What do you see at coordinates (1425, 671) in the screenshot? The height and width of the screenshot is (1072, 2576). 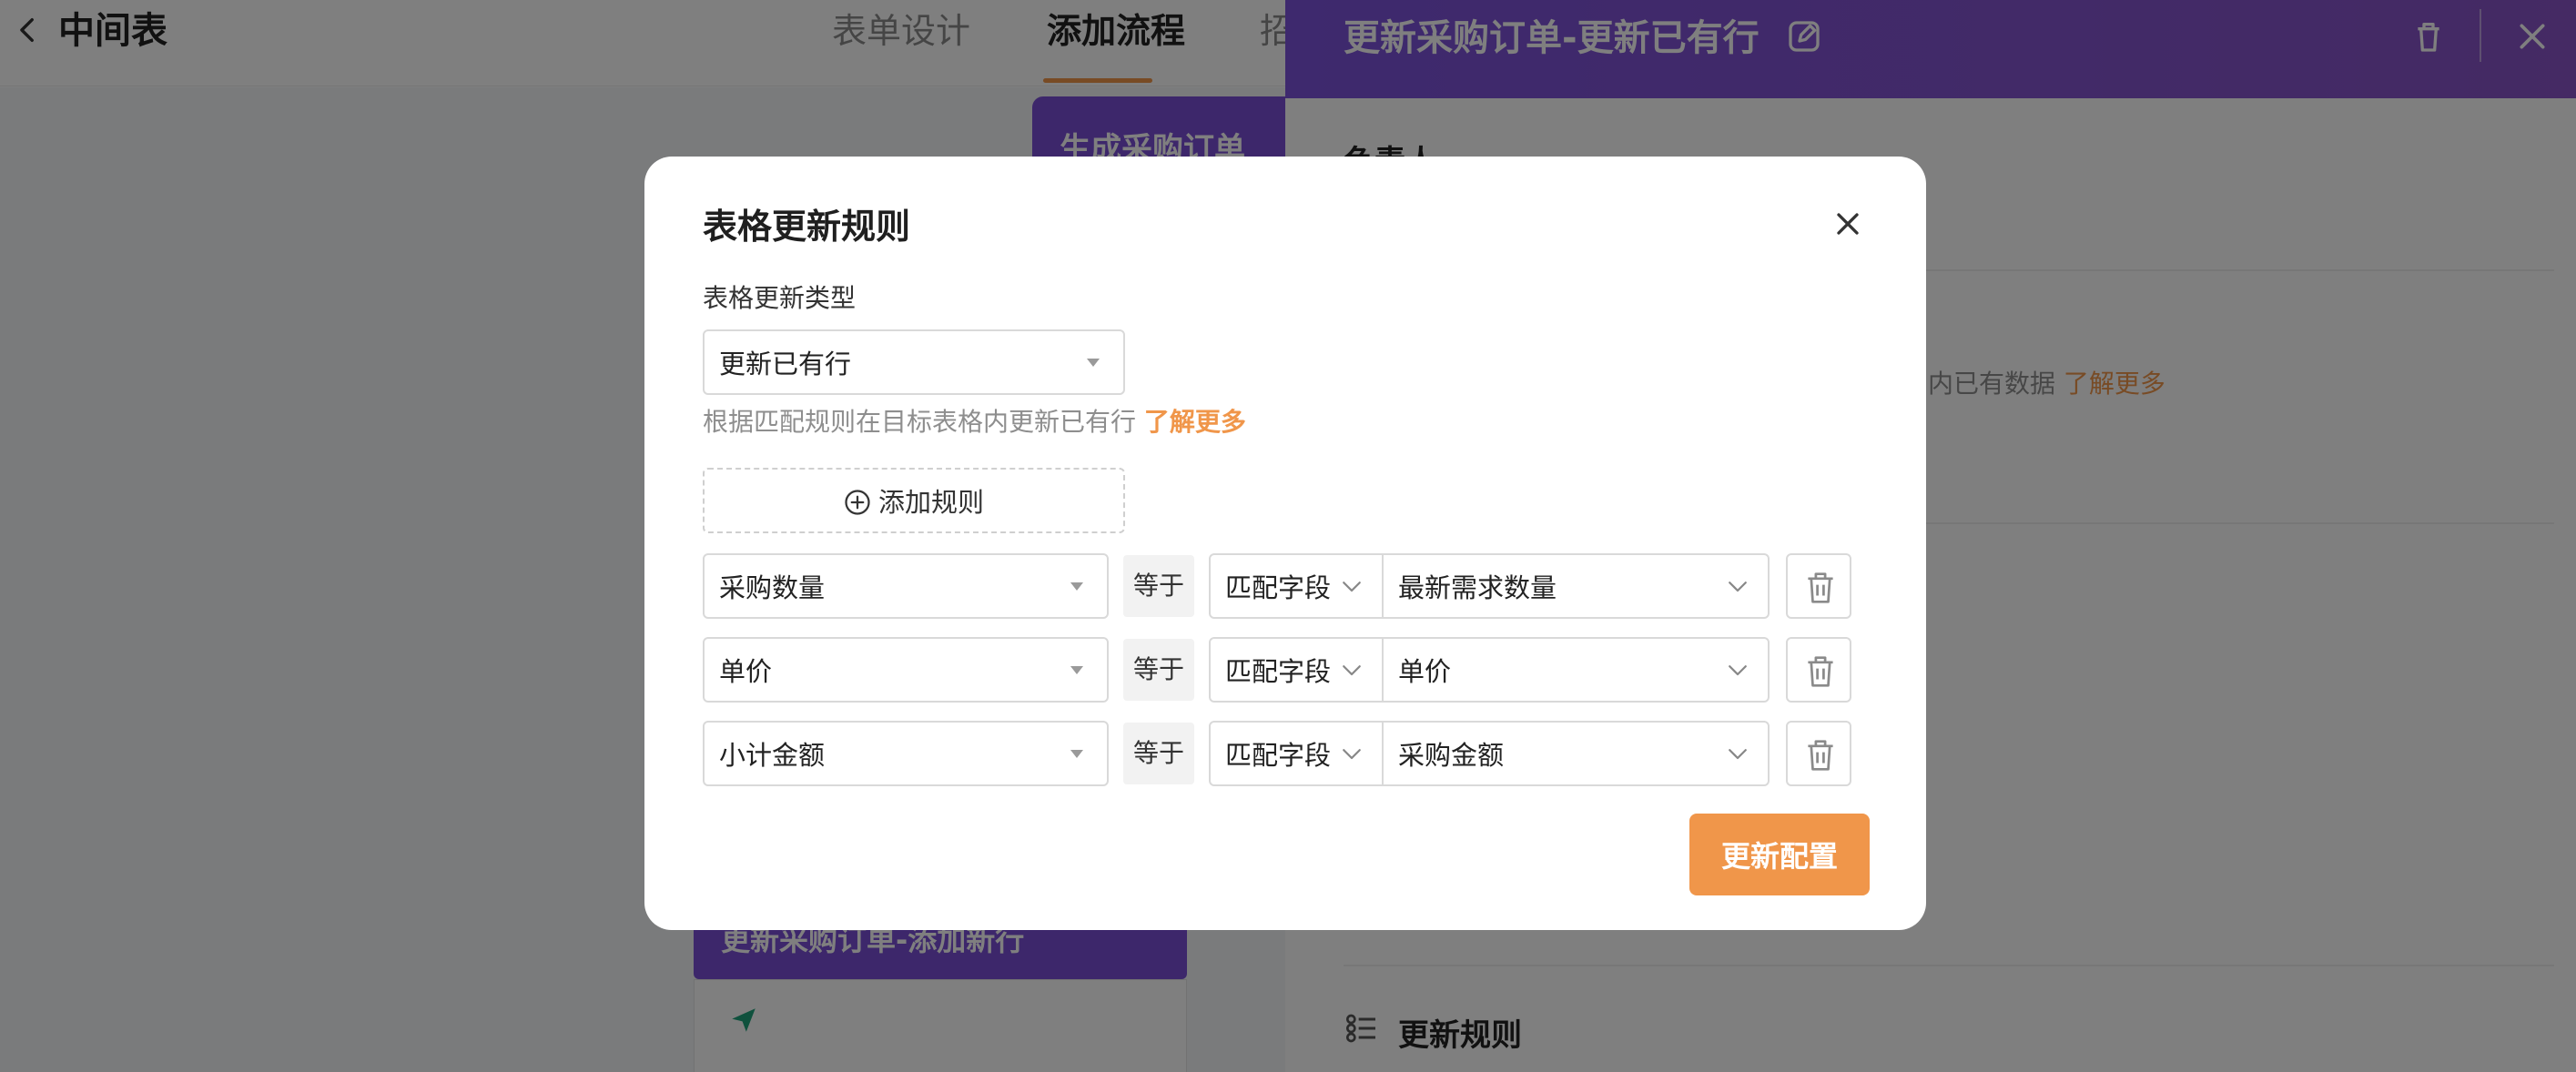 I see `target-field-value: 单价` at bounding box center [1425, 671].